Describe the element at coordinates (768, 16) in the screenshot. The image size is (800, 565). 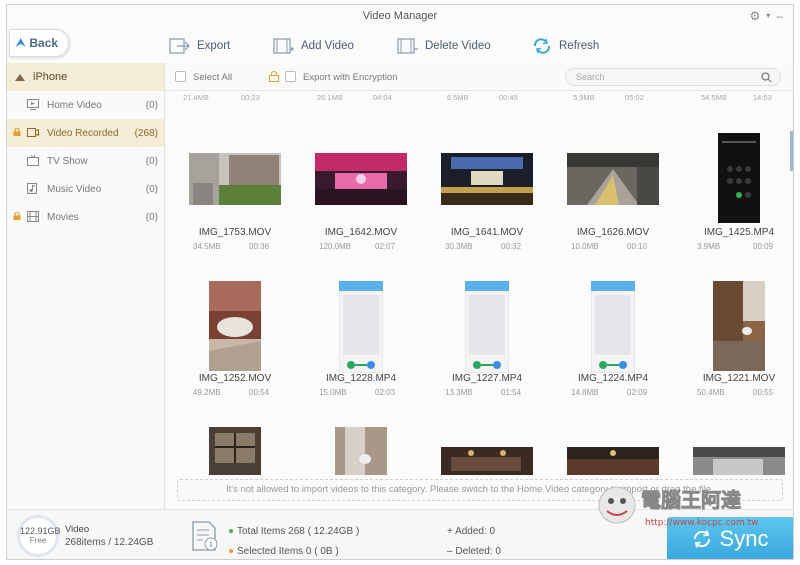
I see `dropdown-icon: ▾` at that location.